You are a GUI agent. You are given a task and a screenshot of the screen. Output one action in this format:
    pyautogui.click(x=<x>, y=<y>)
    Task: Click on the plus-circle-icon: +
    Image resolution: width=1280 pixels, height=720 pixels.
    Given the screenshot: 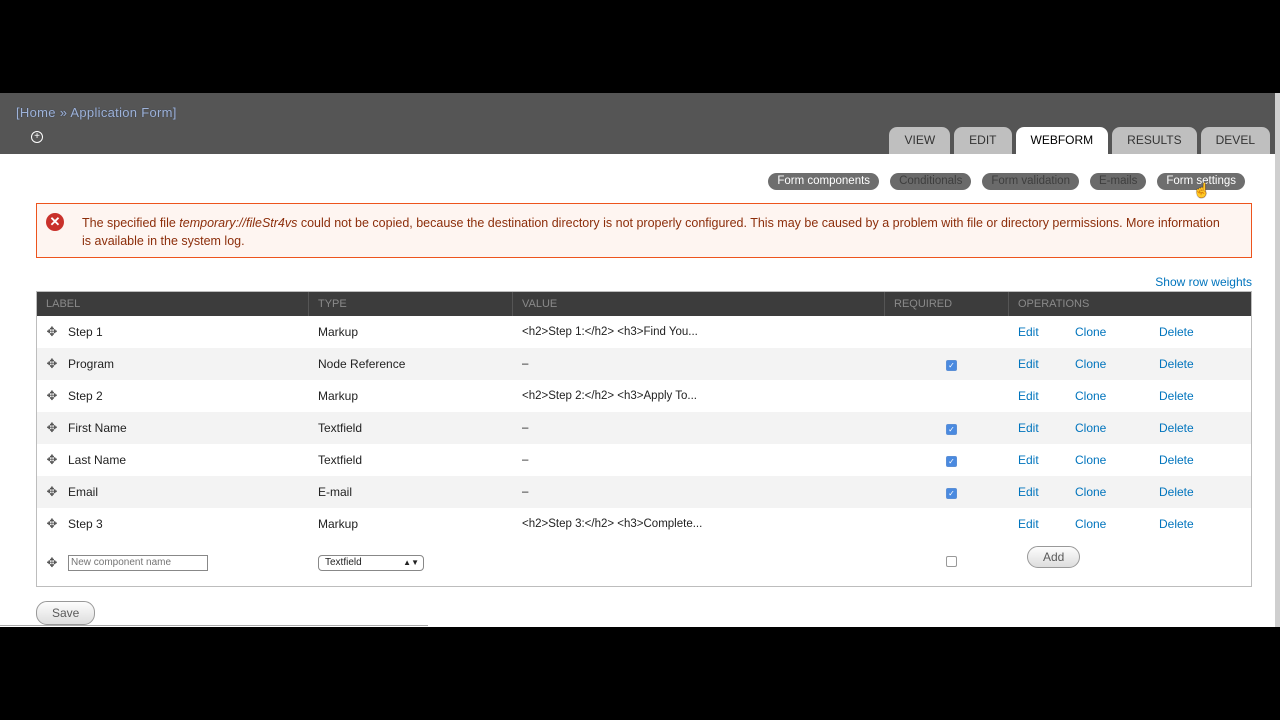 What is the action you would take?
    pyautogui.click(x=37, y=137)
    